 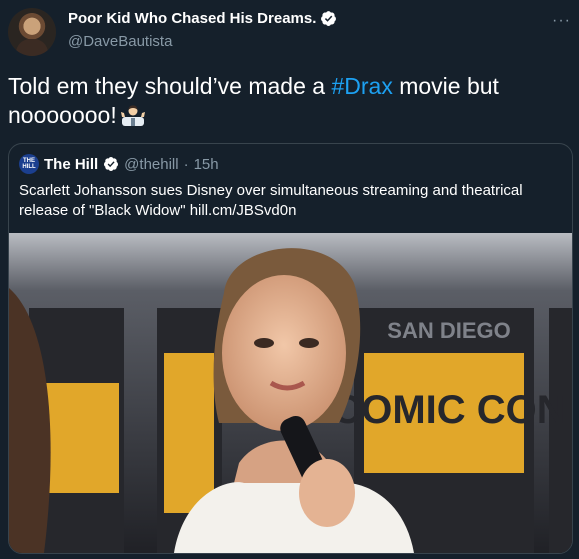 What do you see at coordinates (561, 21) in the screenshot?
I see `more-options-button: ···` at bounding box center [561, 21].